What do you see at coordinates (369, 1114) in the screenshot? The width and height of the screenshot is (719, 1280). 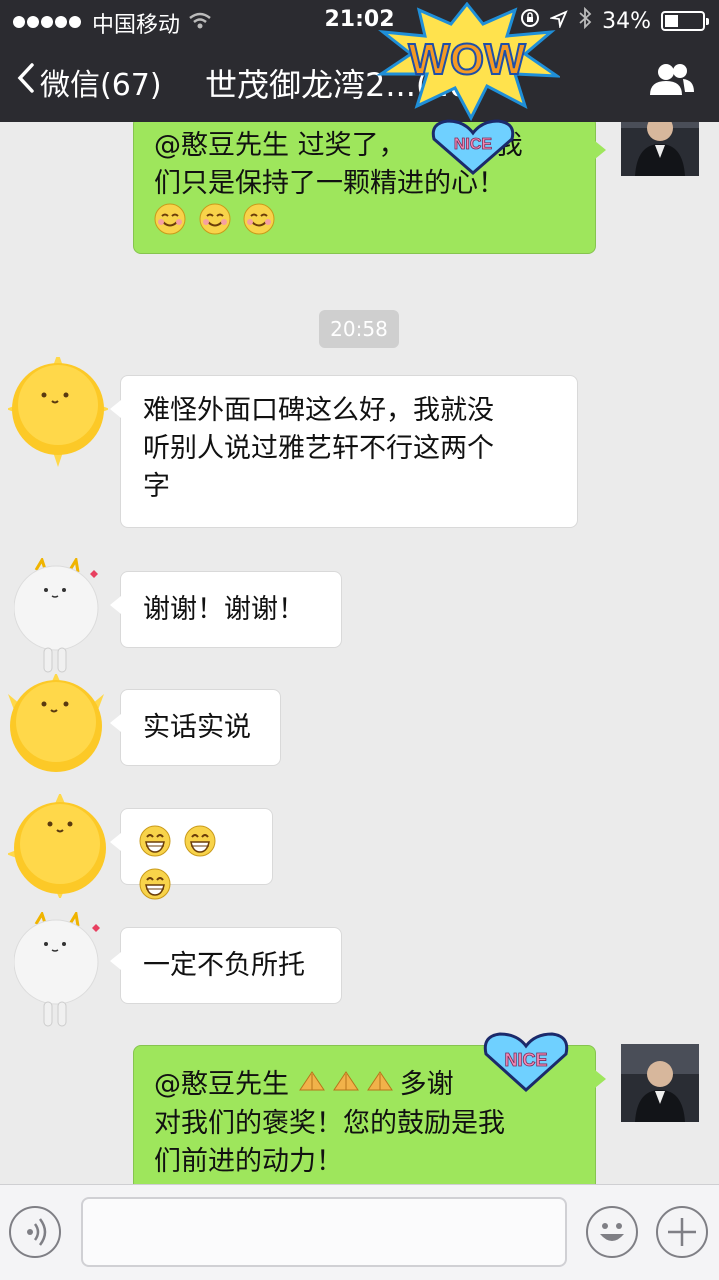 I see `message-bubble-out: @憨豆先生 多谢 对我们的褒奖！您的鼓励是我 们前进的动力！` at bounding box center [369, 1114].